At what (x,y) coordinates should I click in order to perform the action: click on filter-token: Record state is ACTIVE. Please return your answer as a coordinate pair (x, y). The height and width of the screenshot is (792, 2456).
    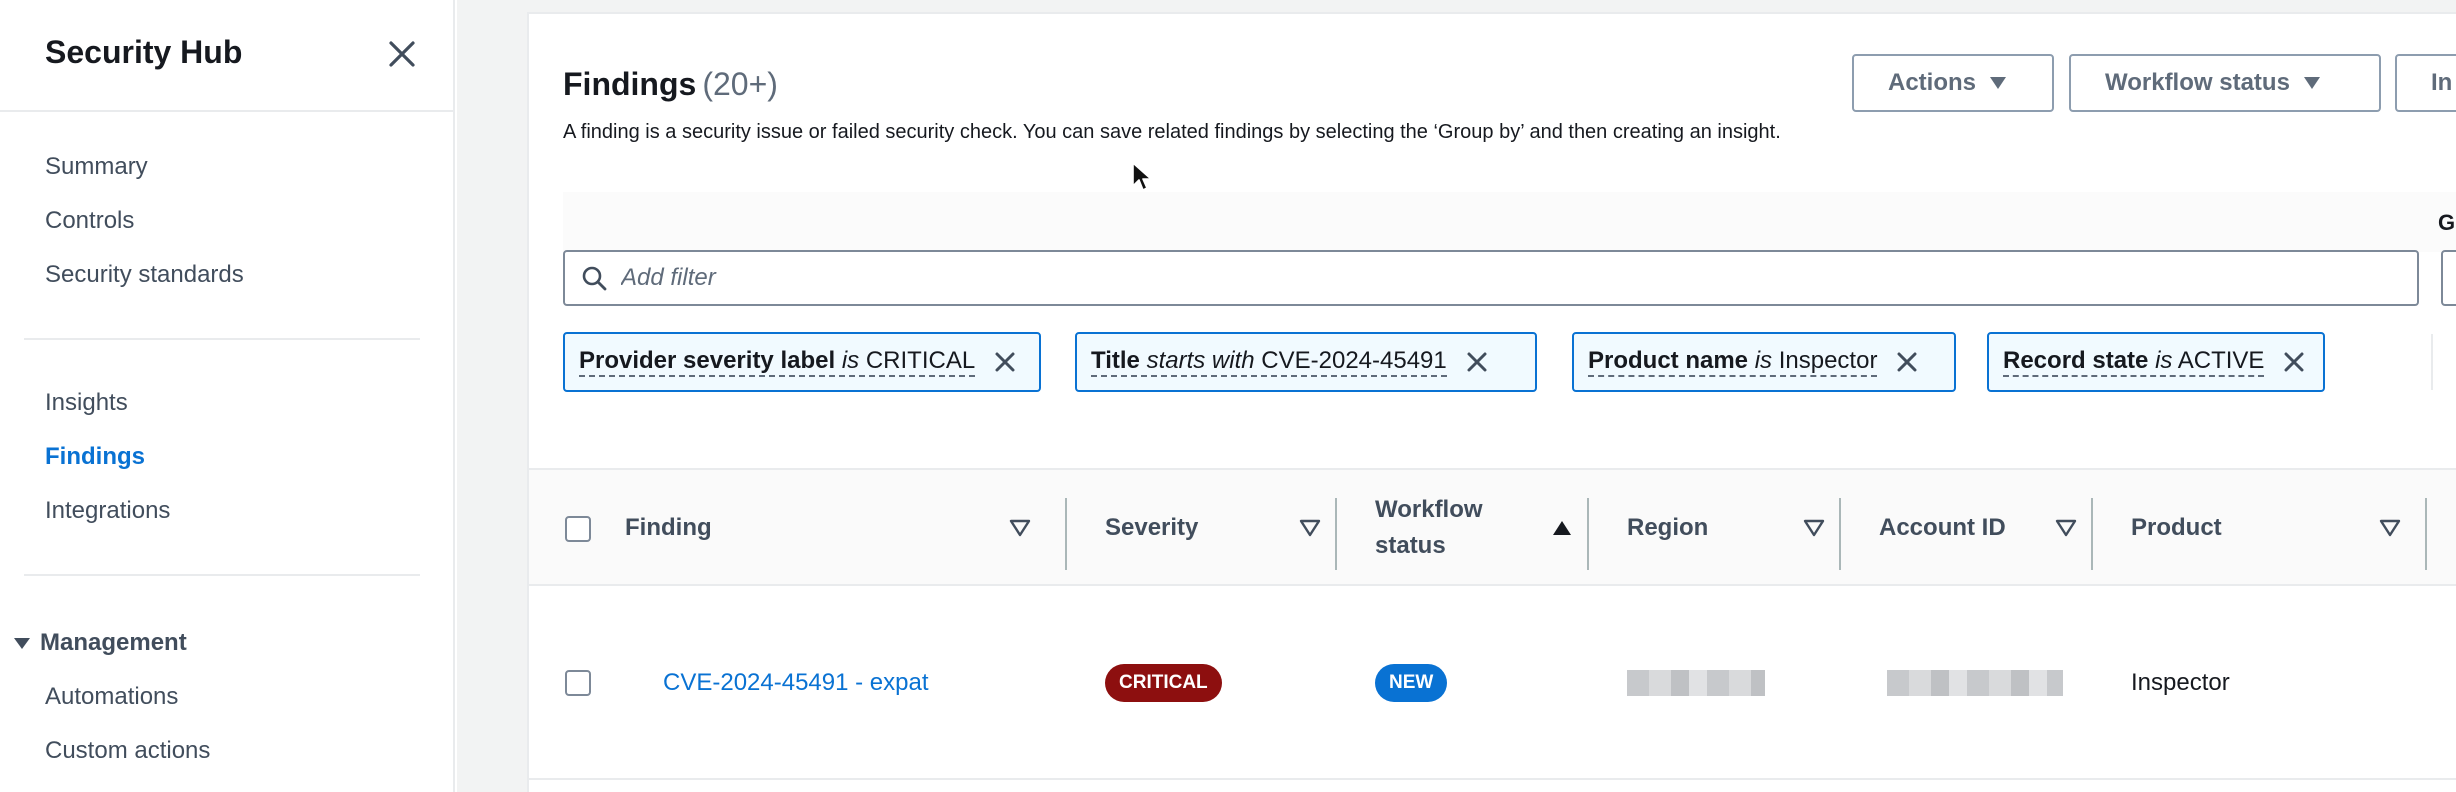
    Looking at the image, I should click on (2156, 362).